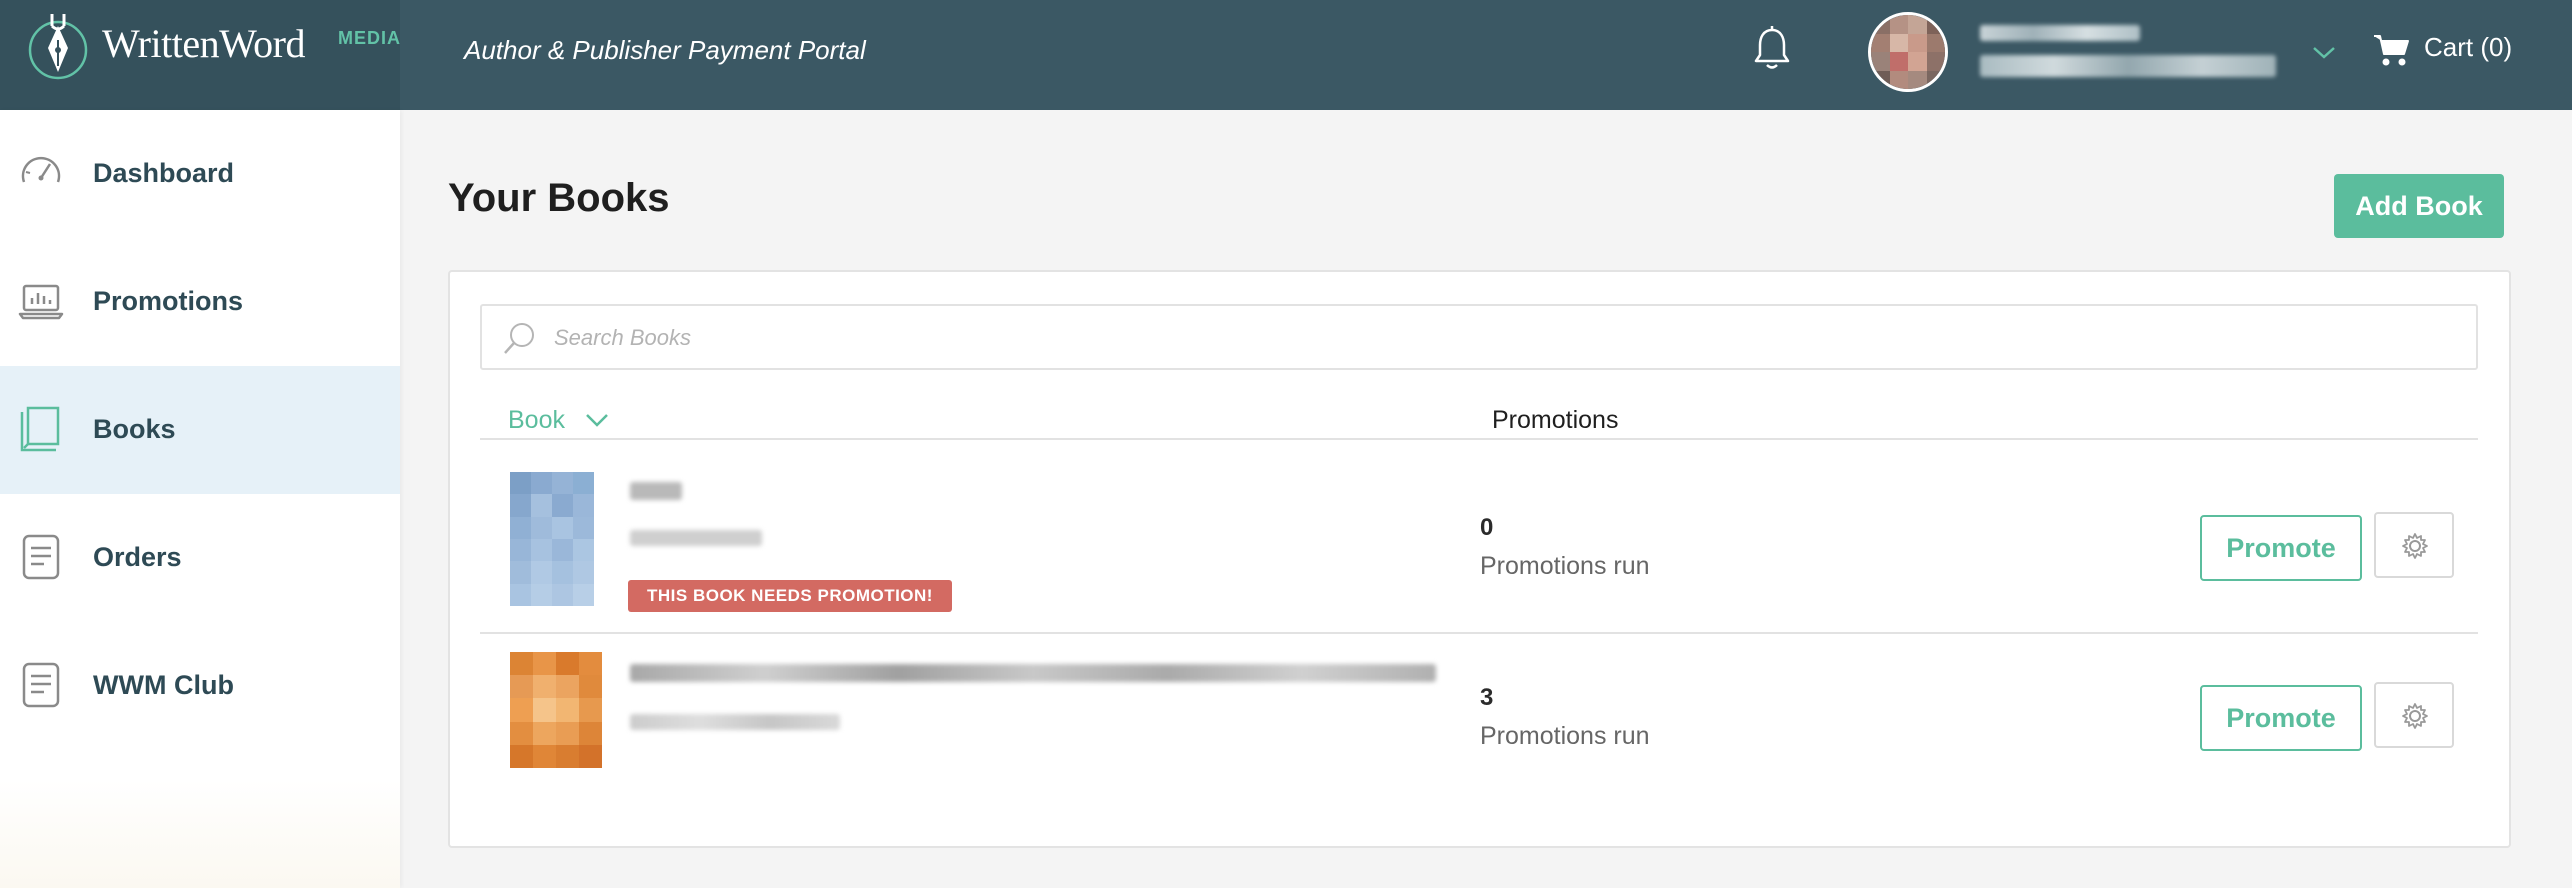  I want to click on sidebar-item-orders: Orders, so click(200, 558).